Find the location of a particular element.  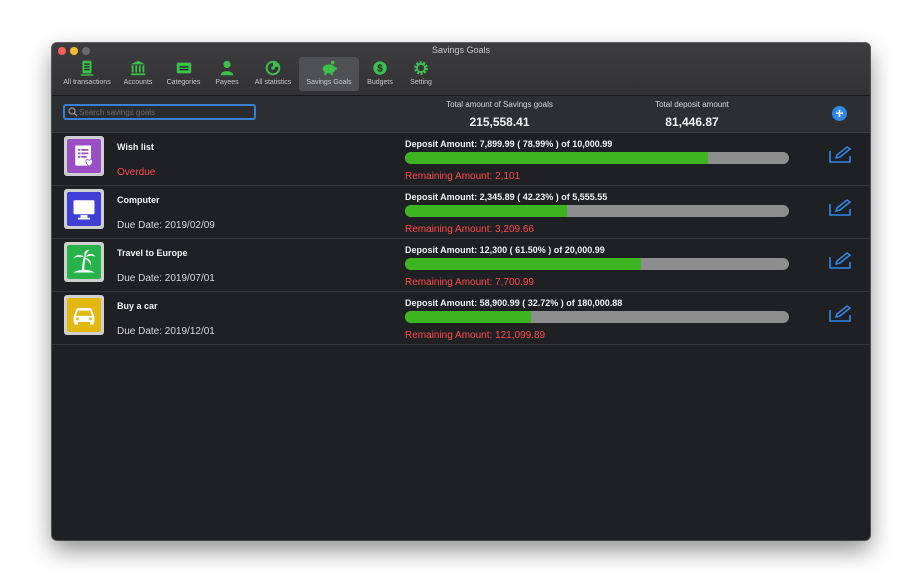

goal-due-date: Due Date: 2019/02/09 is located at coordinates (166, 225).